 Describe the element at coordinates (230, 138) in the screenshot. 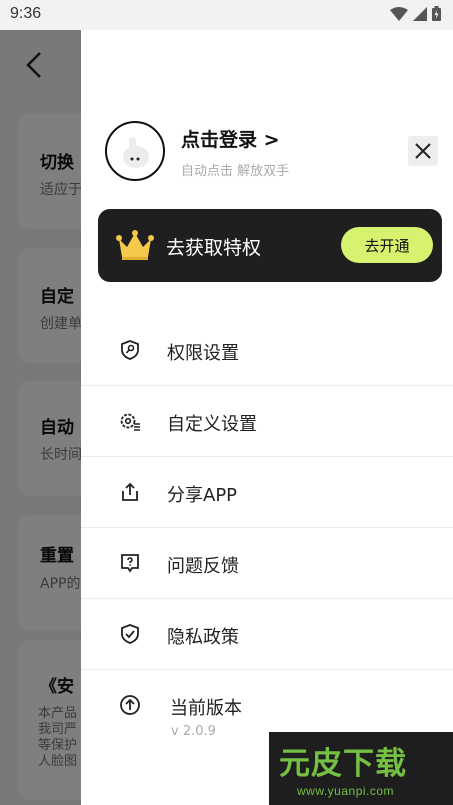

I see `login-title: 点击登录 >` at that location.